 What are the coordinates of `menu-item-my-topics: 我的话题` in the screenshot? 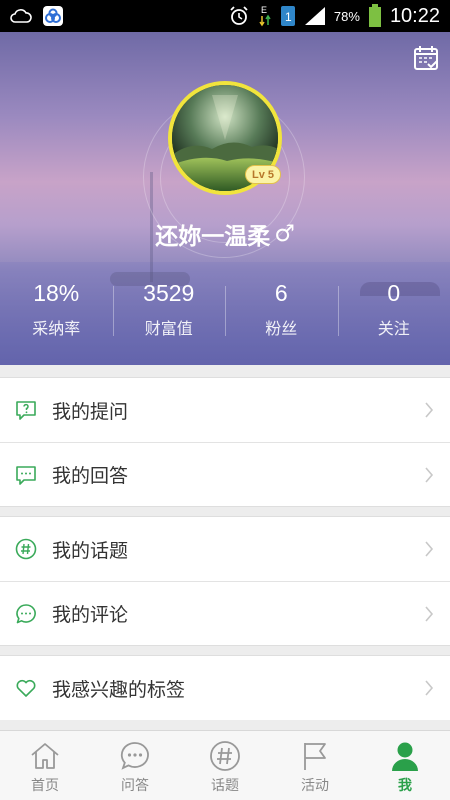 It's located at (225, 549).